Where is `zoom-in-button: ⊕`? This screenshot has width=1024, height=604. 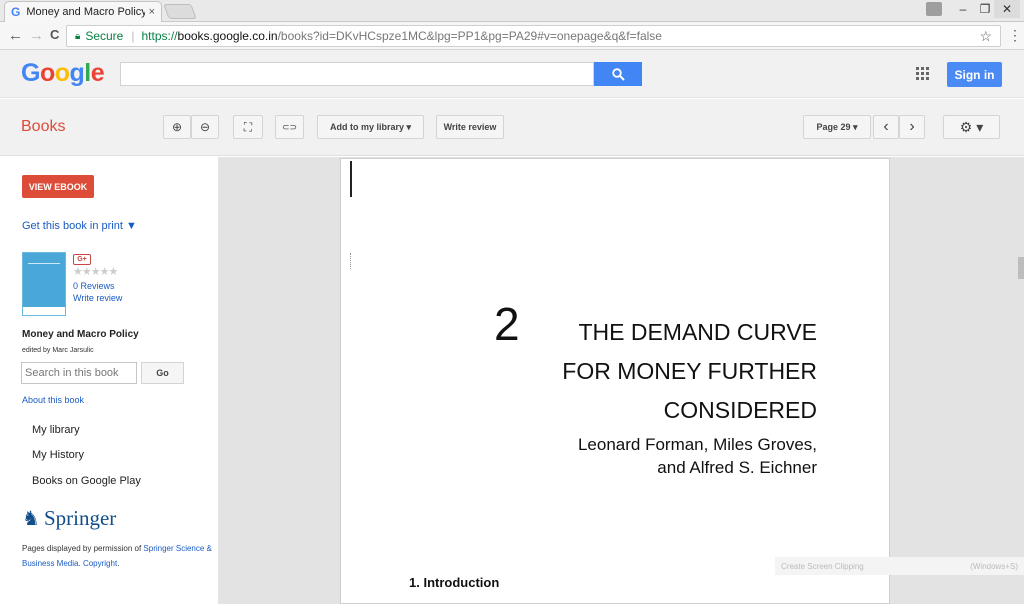 zoom-in-button: ⊕ is located at coordinates (177, 127).